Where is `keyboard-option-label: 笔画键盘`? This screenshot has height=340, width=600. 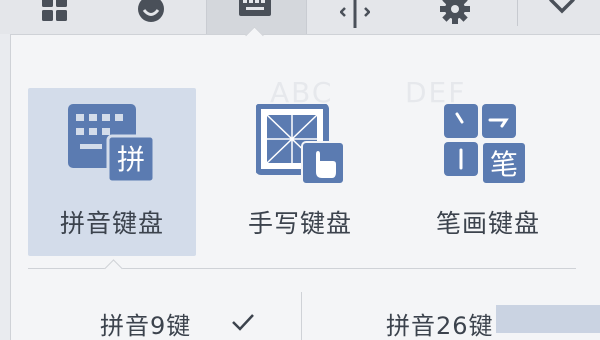 keyboard-option-label: 笔画键盘 is located at coordinates (487, 223).